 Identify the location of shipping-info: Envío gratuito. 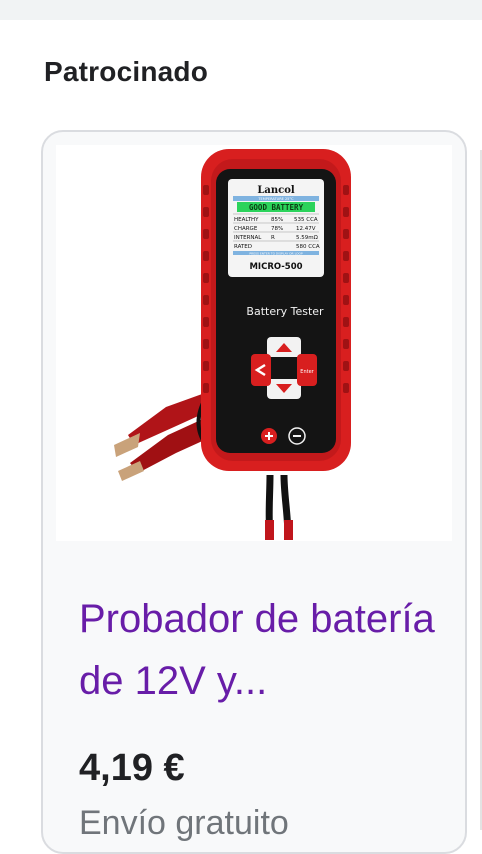
(184, 823).